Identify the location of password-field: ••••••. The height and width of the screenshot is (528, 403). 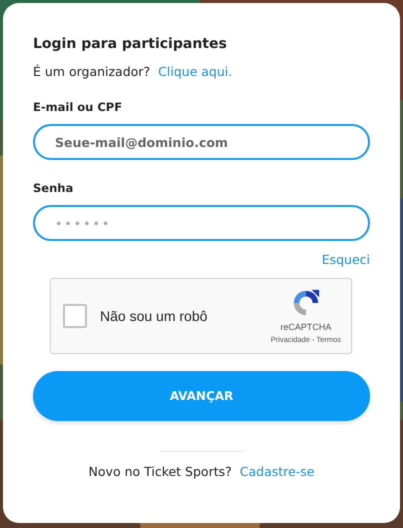
(201, 223).